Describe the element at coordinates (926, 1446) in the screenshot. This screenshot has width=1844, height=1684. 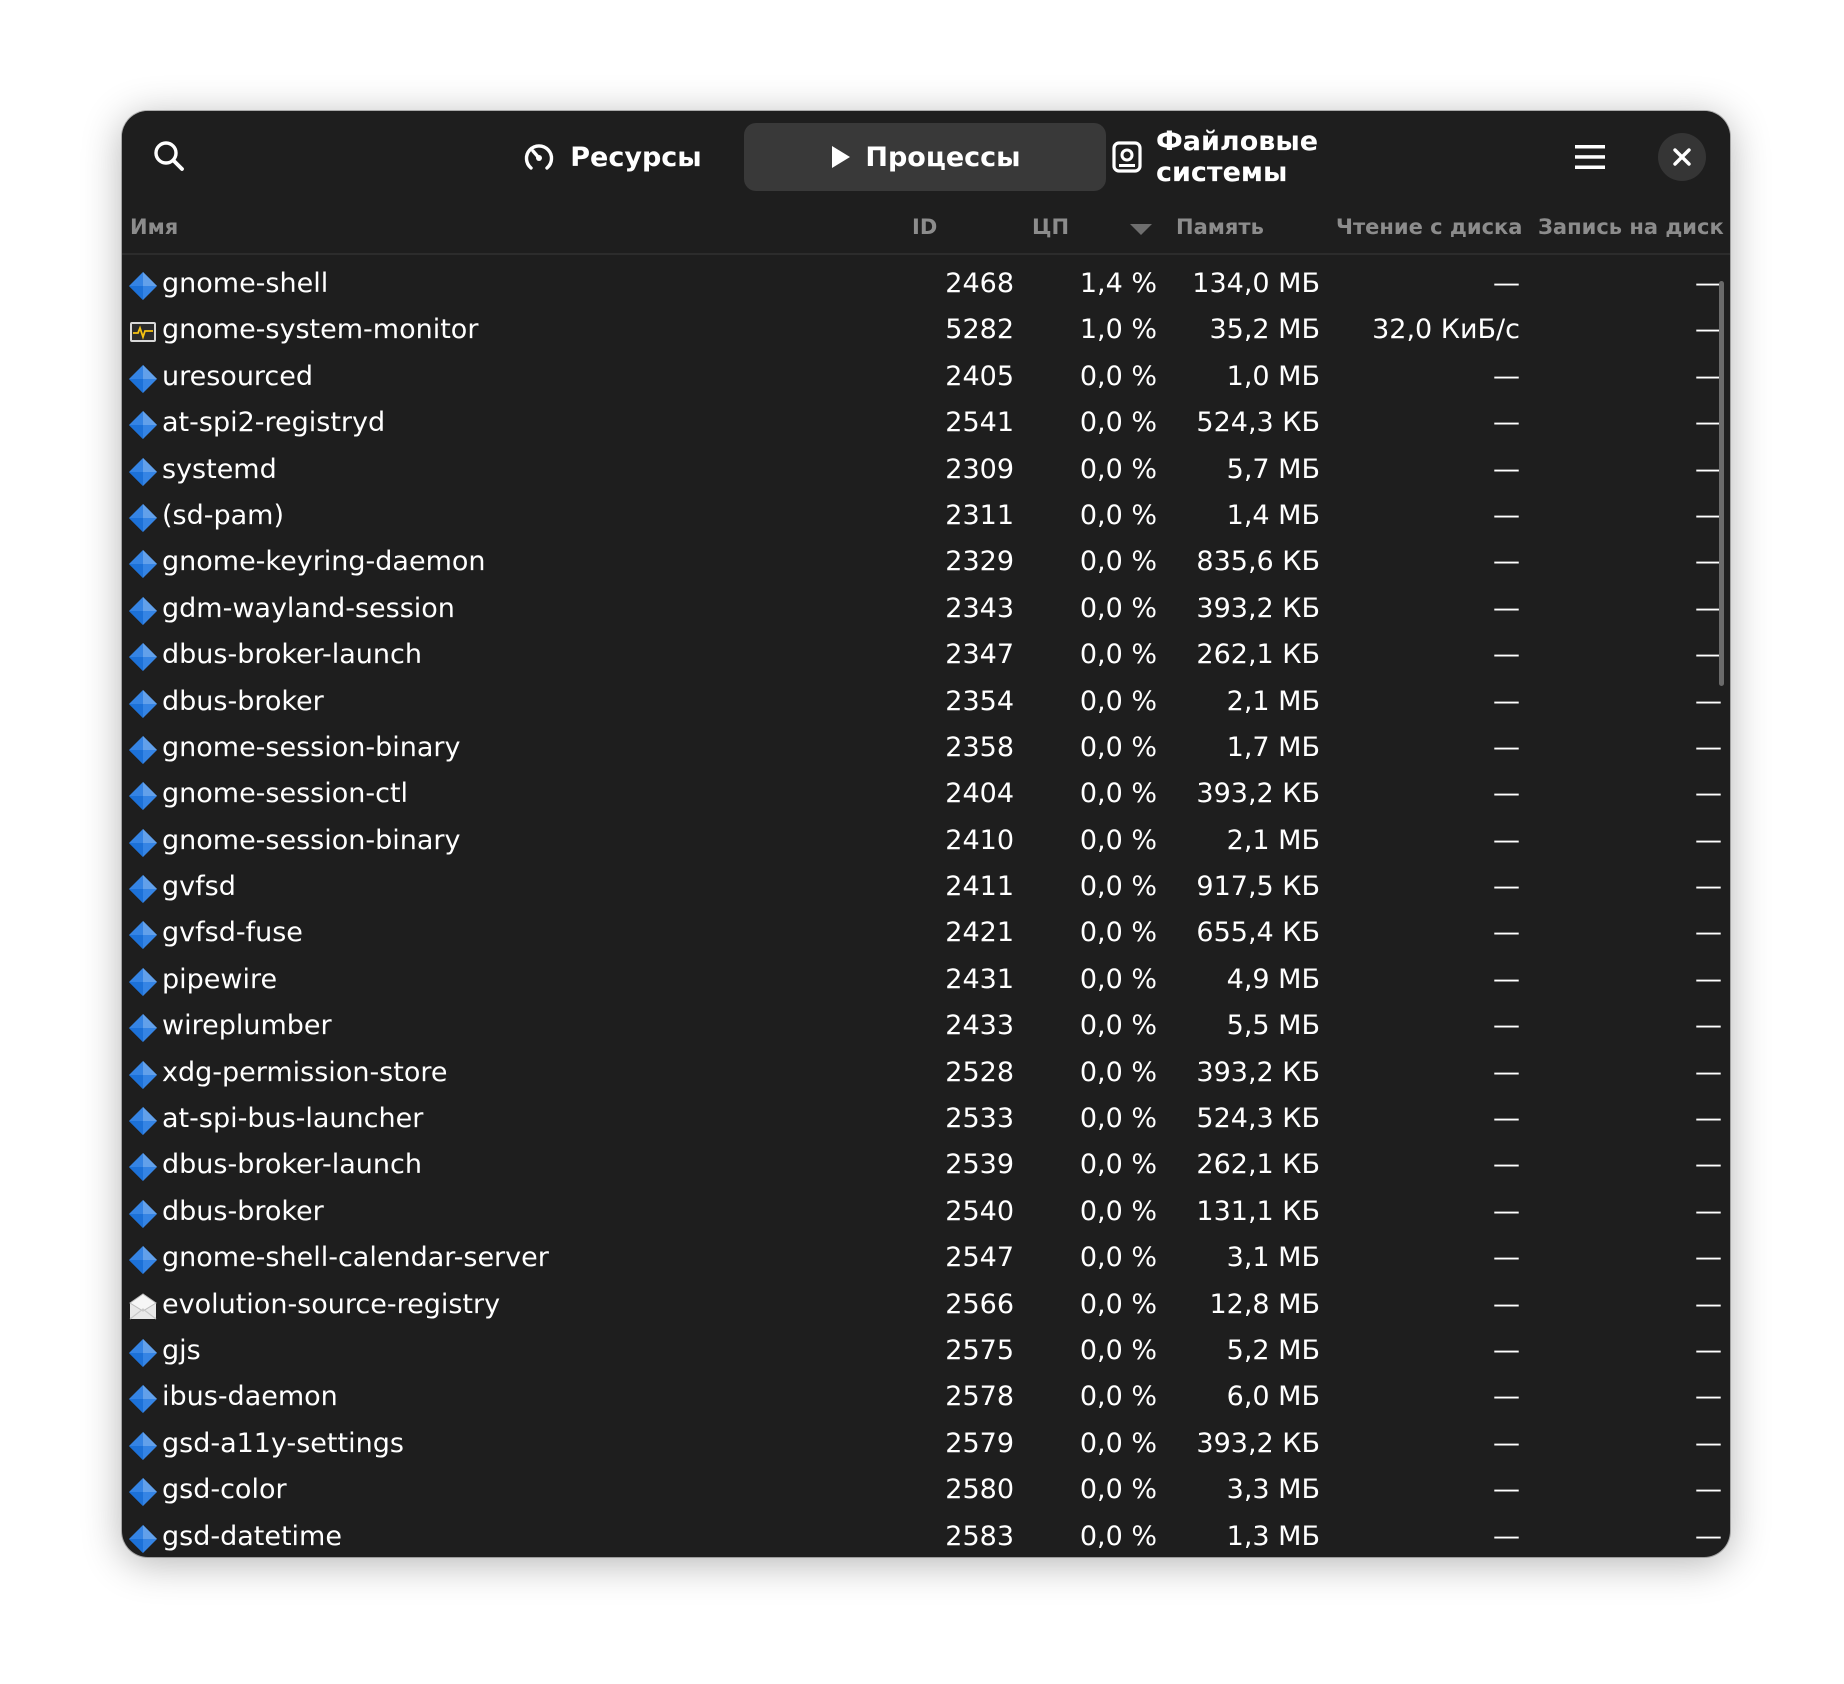
I see `table-row: gsd-a11y-settings 2579 0,0 % 393,2 КБ — —` at that location.